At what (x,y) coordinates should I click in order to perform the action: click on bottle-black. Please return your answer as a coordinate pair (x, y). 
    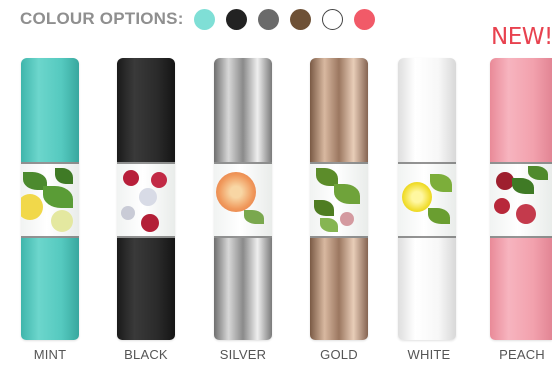
    Looking at the image, I should click on (146, 199).